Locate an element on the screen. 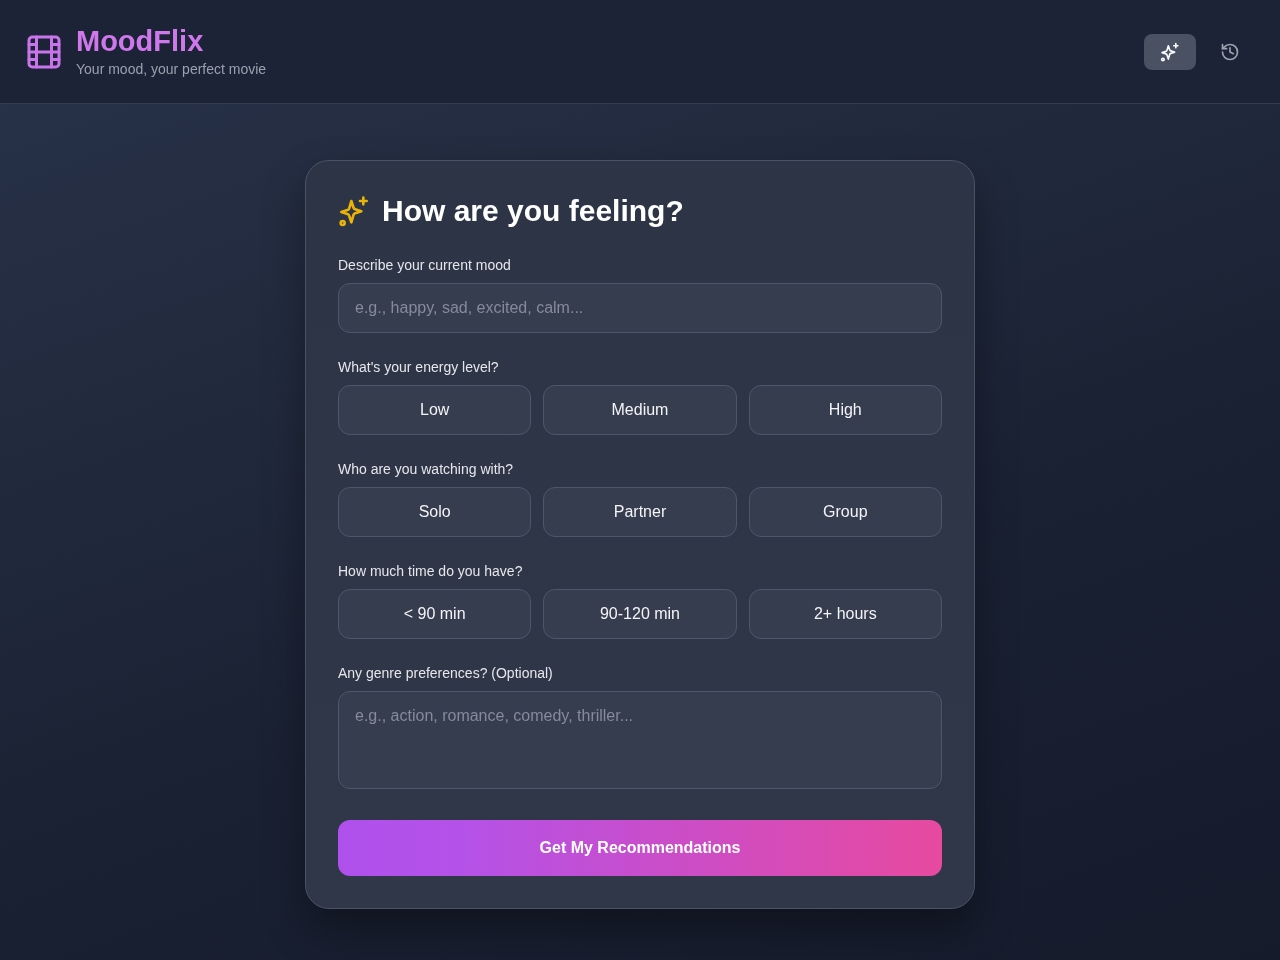 The image size is (1280, 960). field-label: Describe your current mood is located at coordinates (425, 265).